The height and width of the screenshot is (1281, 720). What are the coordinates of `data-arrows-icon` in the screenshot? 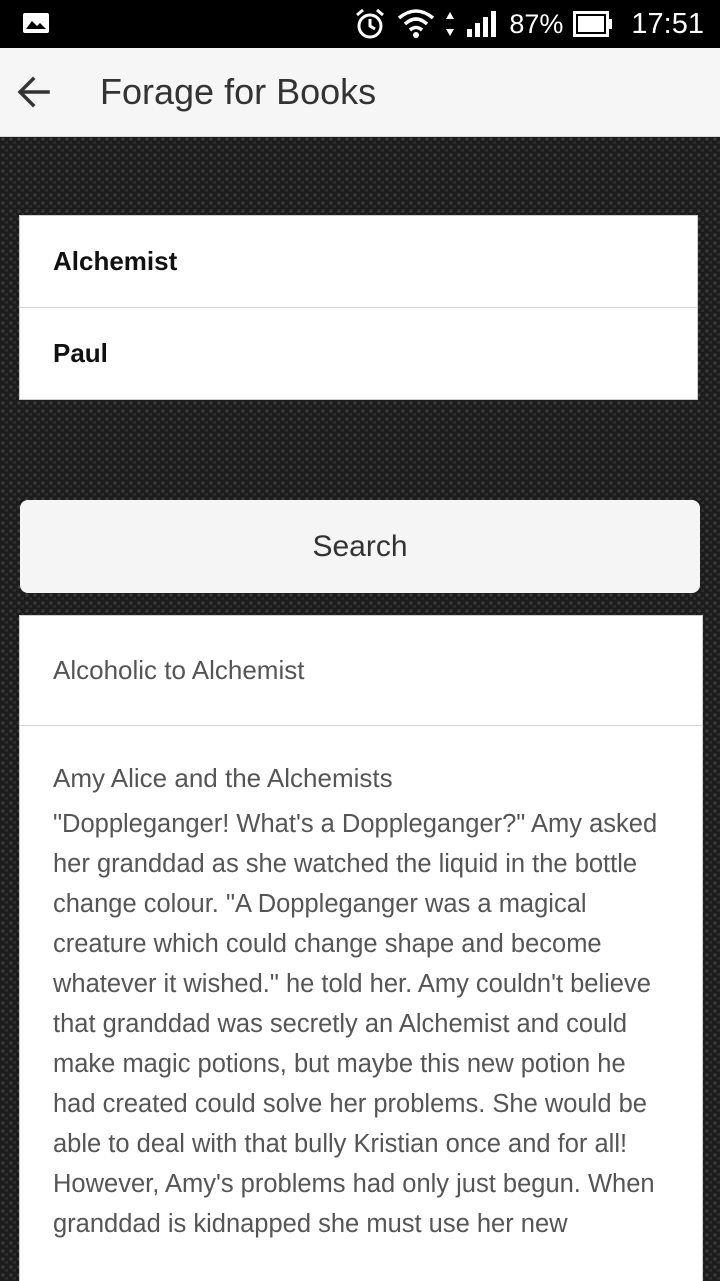 It's located at (450, 24).